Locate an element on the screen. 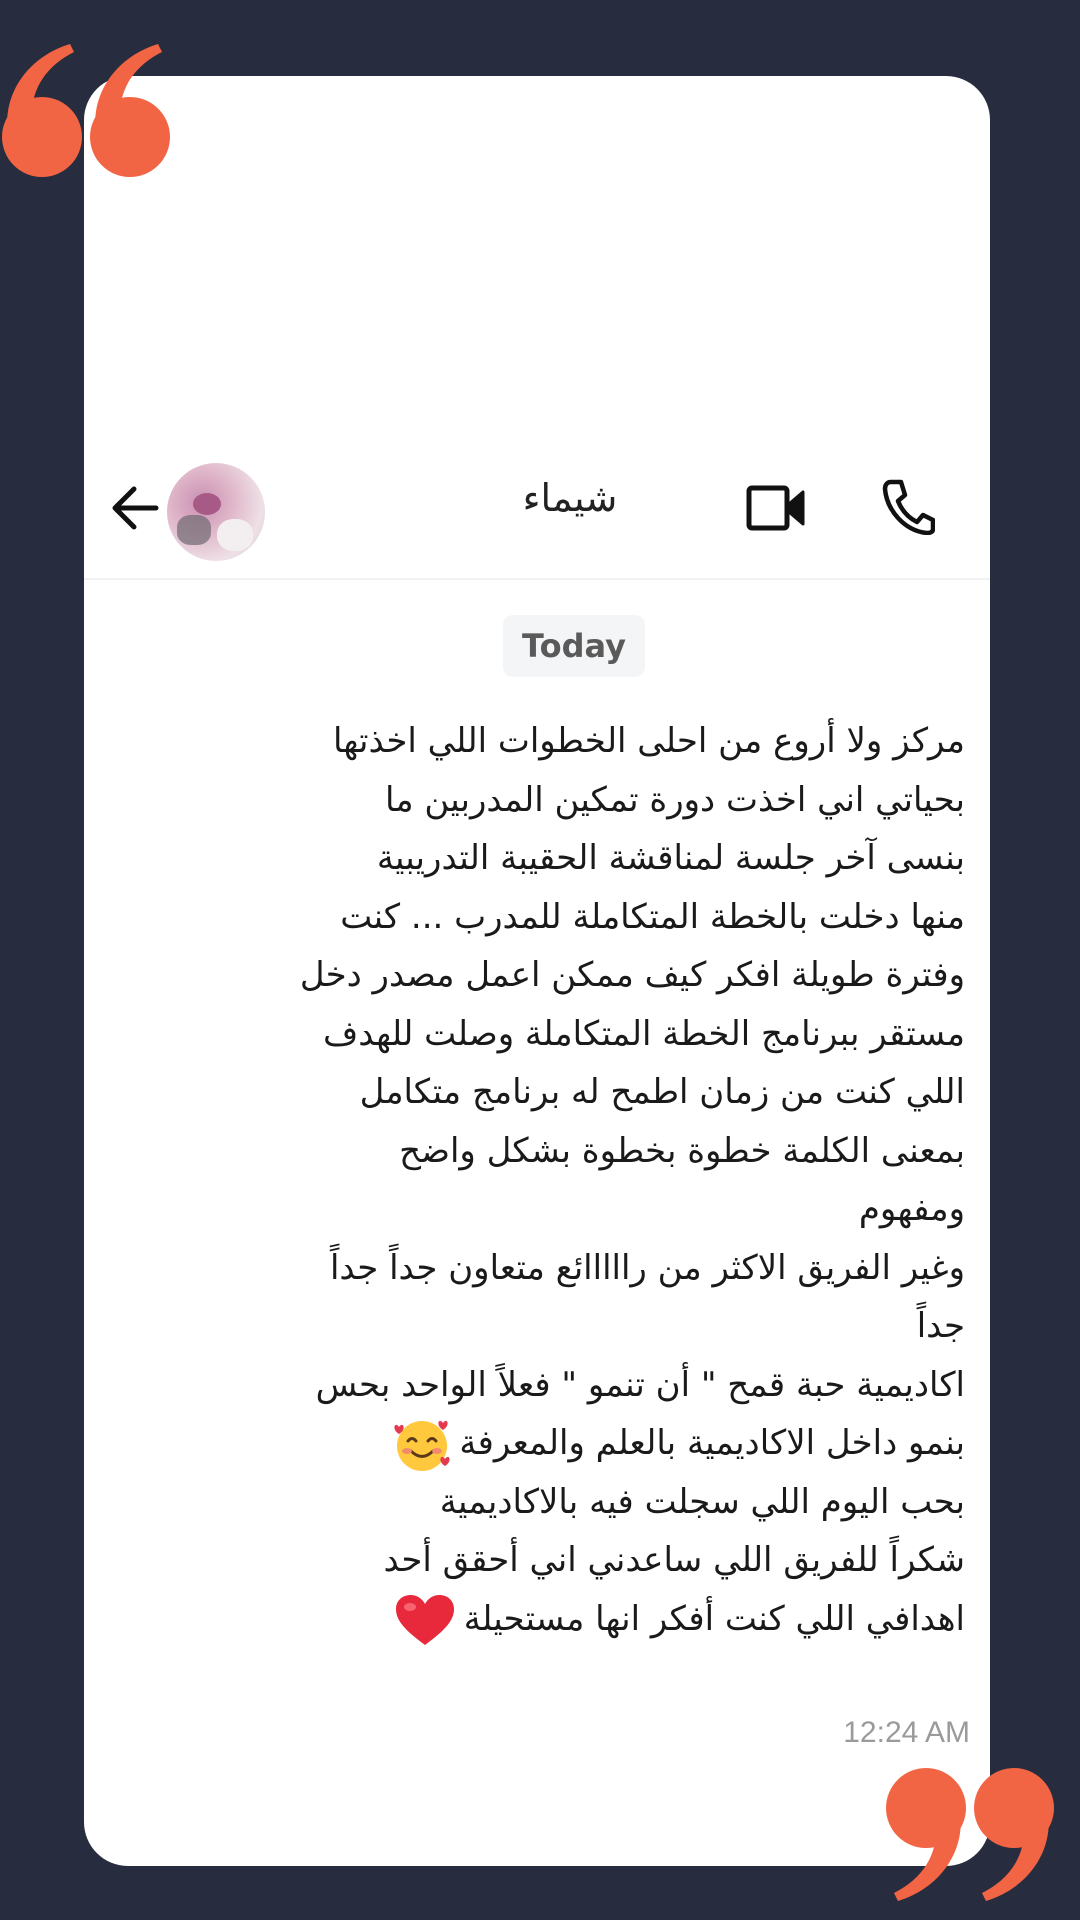 The height and width of the screenshot is (1920, 1080). message-line: جداً is located at coordinates (940, 1326).